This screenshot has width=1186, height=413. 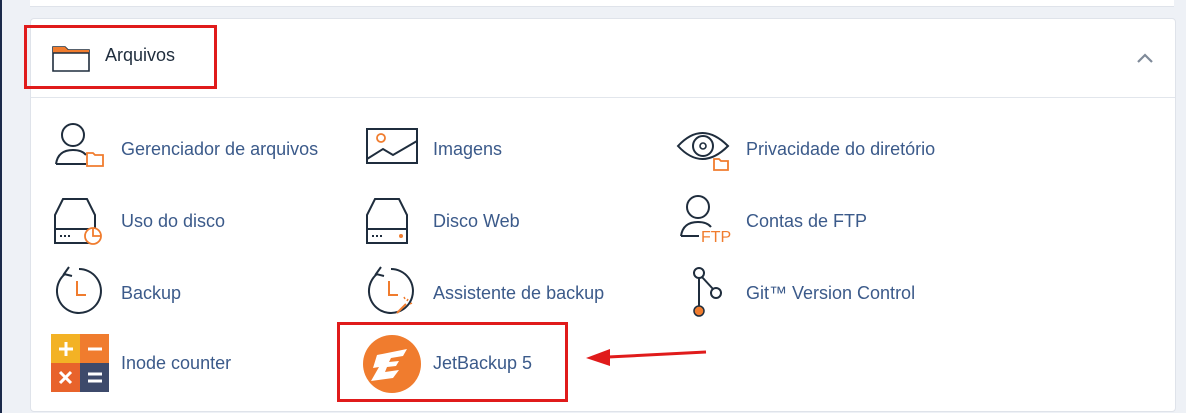 What do you see at coordinates (1, 206) in the screenshot?
I see `left-edge` at bounding box center [1, 206].